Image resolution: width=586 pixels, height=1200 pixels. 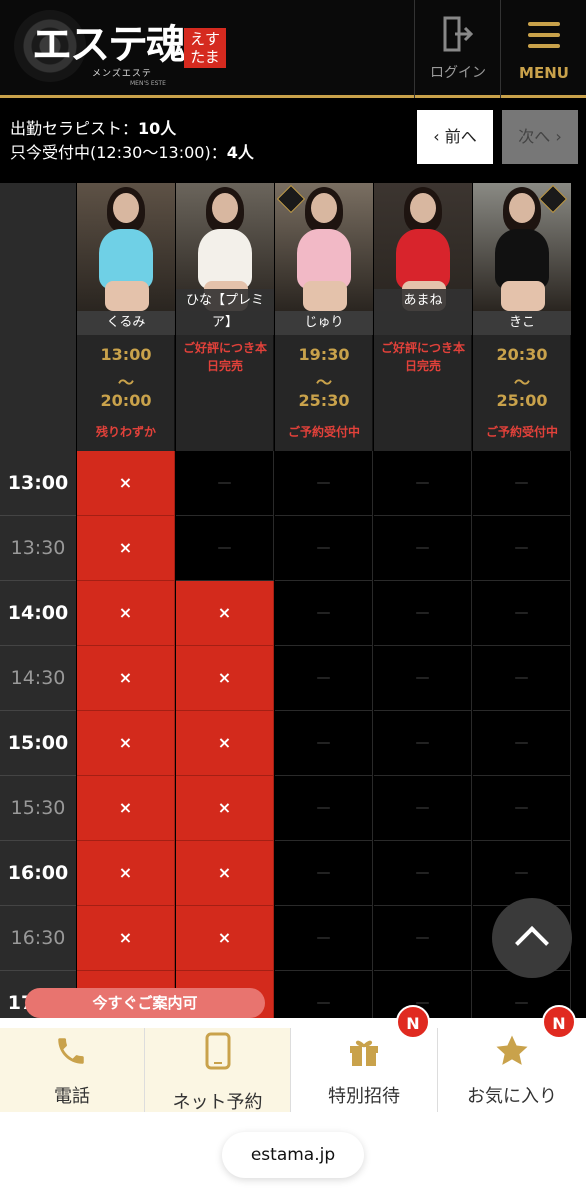 I want to click on scroll-to-top-button, so click(x=532, y=938).